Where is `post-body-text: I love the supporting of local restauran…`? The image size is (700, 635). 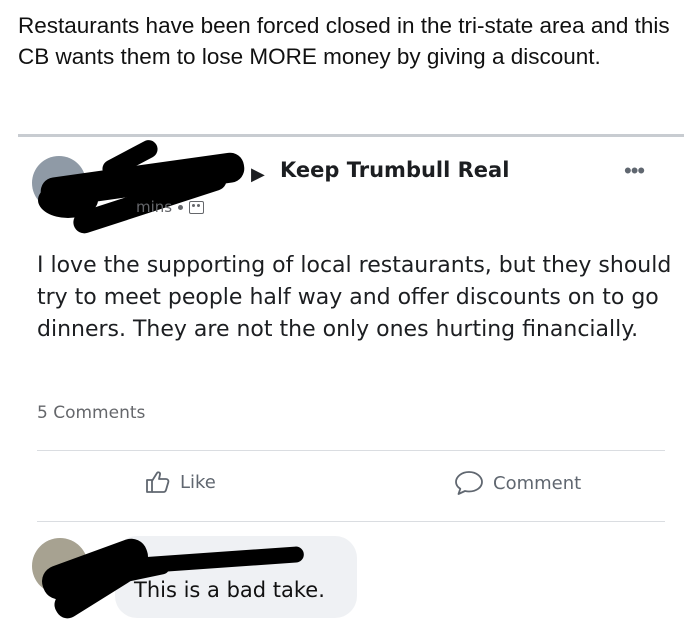 post-body-text: I love the supporting of local restauran… is located at coordinates (354, 297).